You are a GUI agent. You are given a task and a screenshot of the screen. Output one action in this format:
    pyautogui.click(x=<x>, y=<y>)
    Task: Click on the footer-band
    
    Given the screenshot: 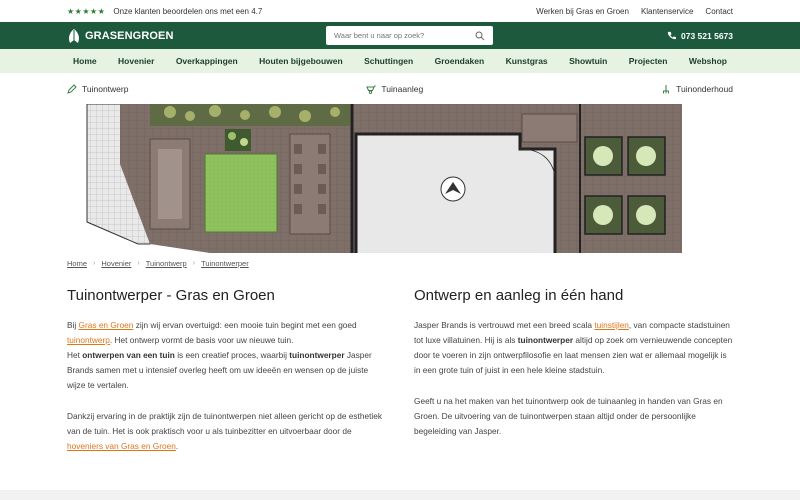 What is the action you would take?
    pyautogui.click(x=400, y=495)
    